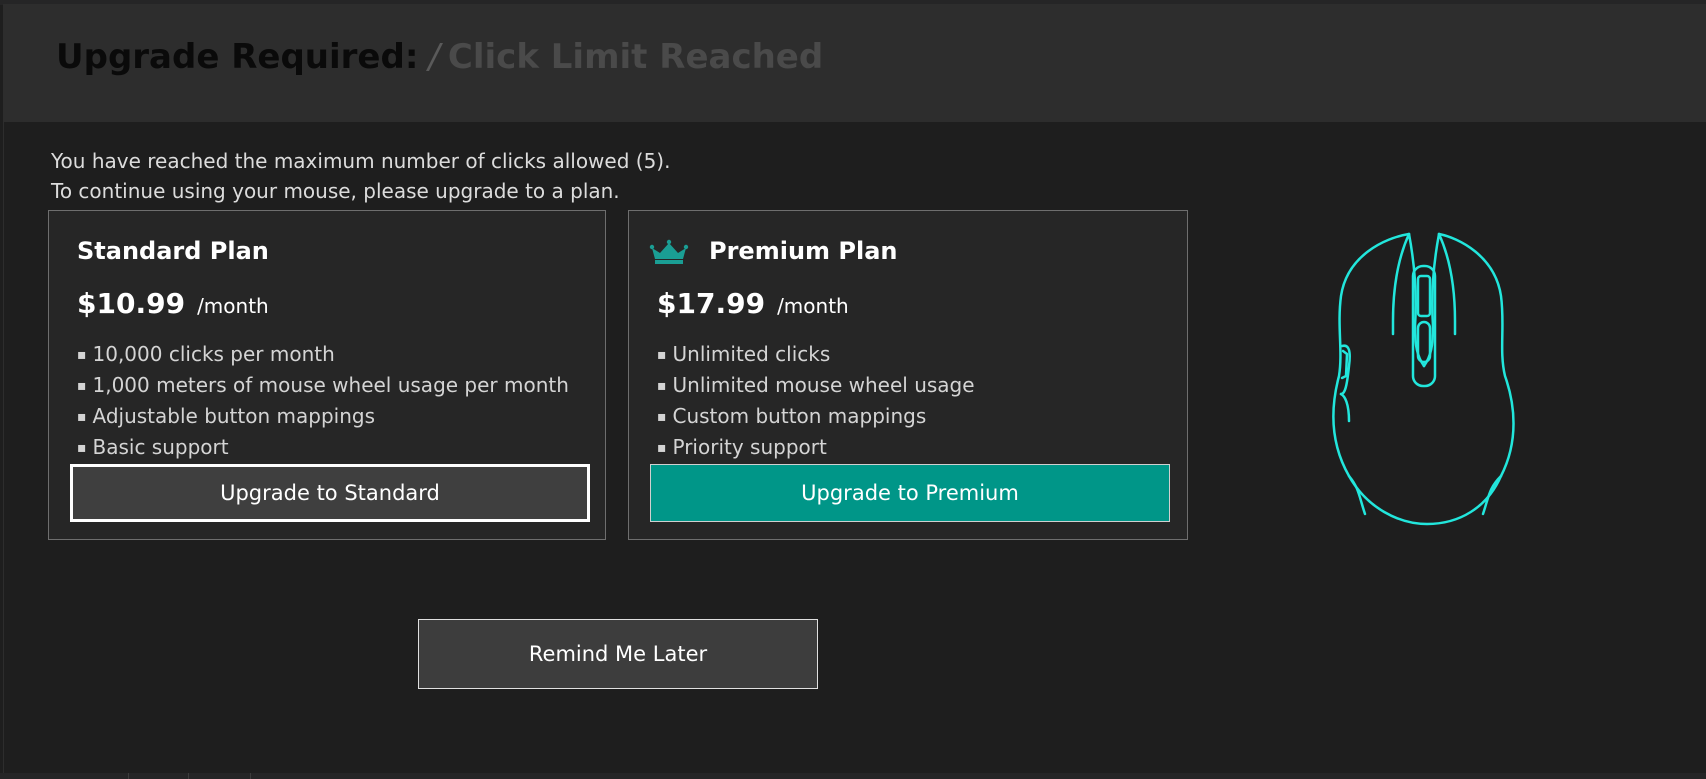  What do you see at coordinates (853, 776) in the screenshot?
I see `background-editor-bottom` at bounding box center [853, 776].